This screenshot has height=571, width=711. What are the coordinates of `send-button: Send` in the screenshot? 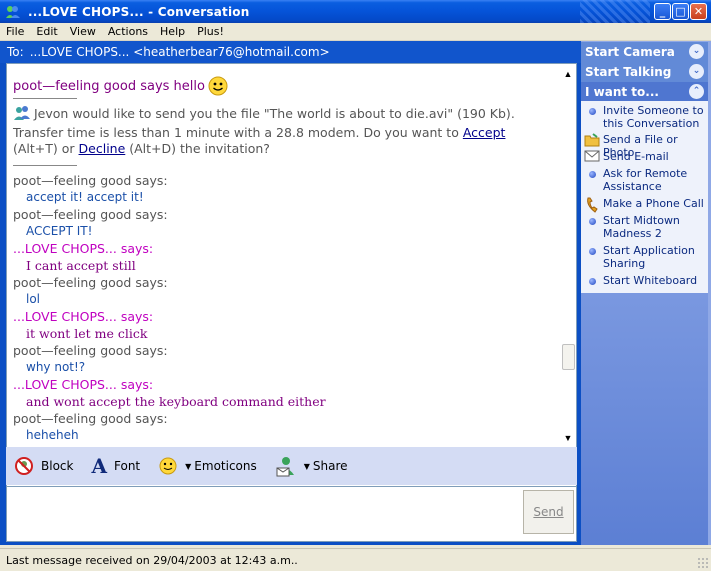 It's located at (548, 512).